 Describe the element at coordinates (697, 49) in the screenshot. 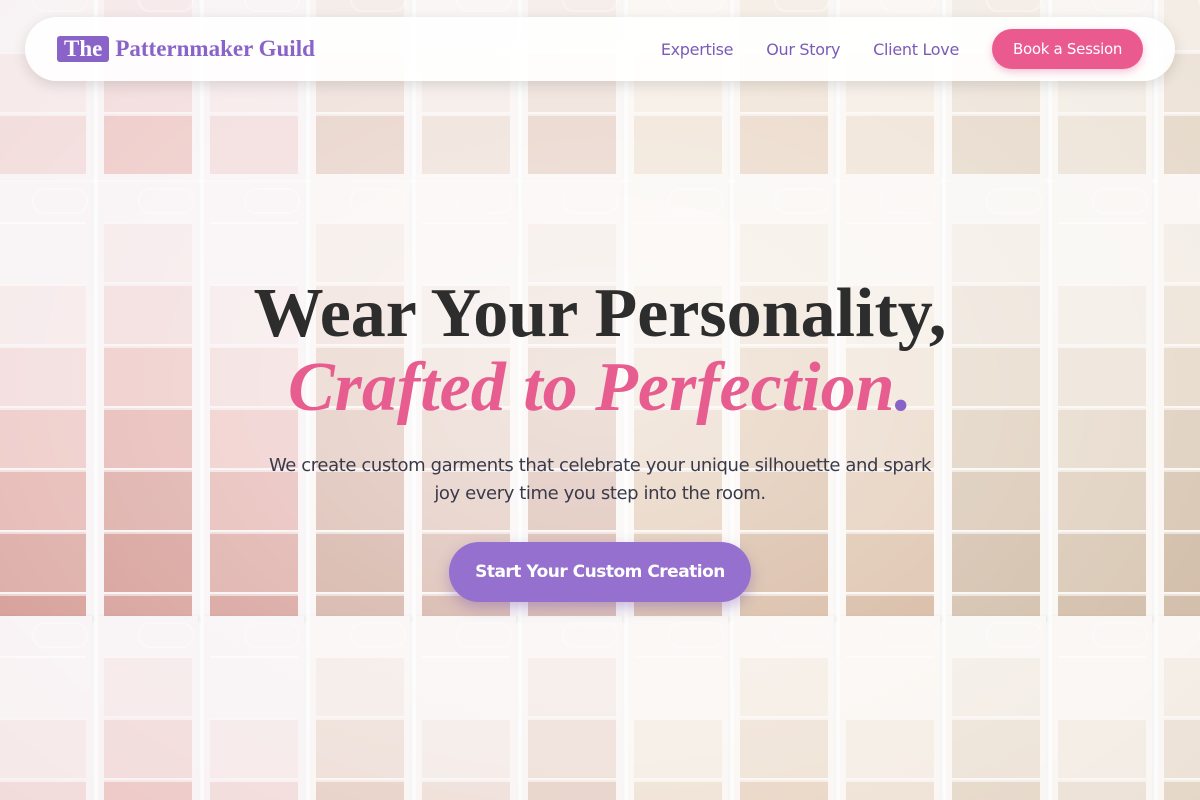

I see `nav-link-expertise: Expertise` at that location.